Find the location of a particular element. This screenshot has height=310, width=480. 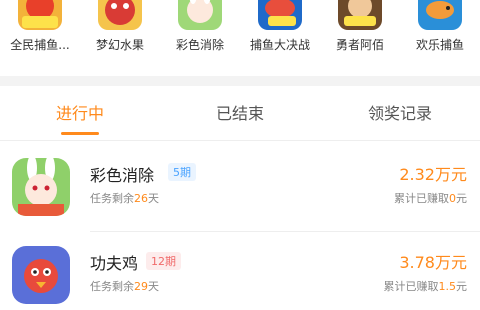

period-badge: 5期 is located at coordinates (182, 172).